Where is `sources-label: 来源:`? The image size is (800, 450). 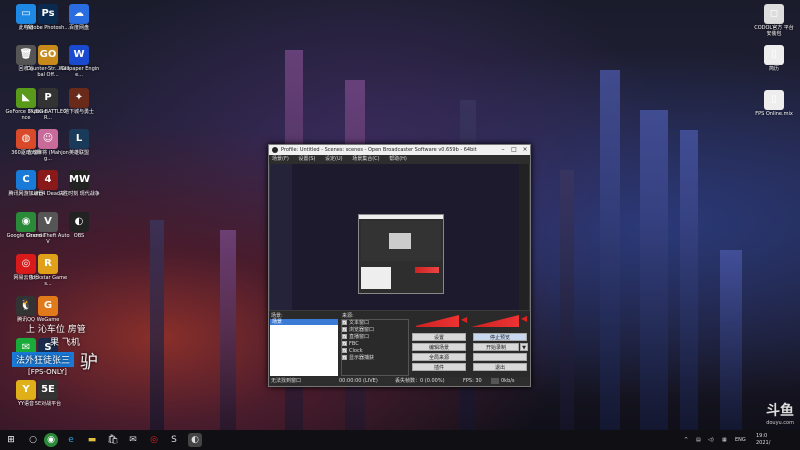
sources-label: 来源: is located at coordinates (348, 316).